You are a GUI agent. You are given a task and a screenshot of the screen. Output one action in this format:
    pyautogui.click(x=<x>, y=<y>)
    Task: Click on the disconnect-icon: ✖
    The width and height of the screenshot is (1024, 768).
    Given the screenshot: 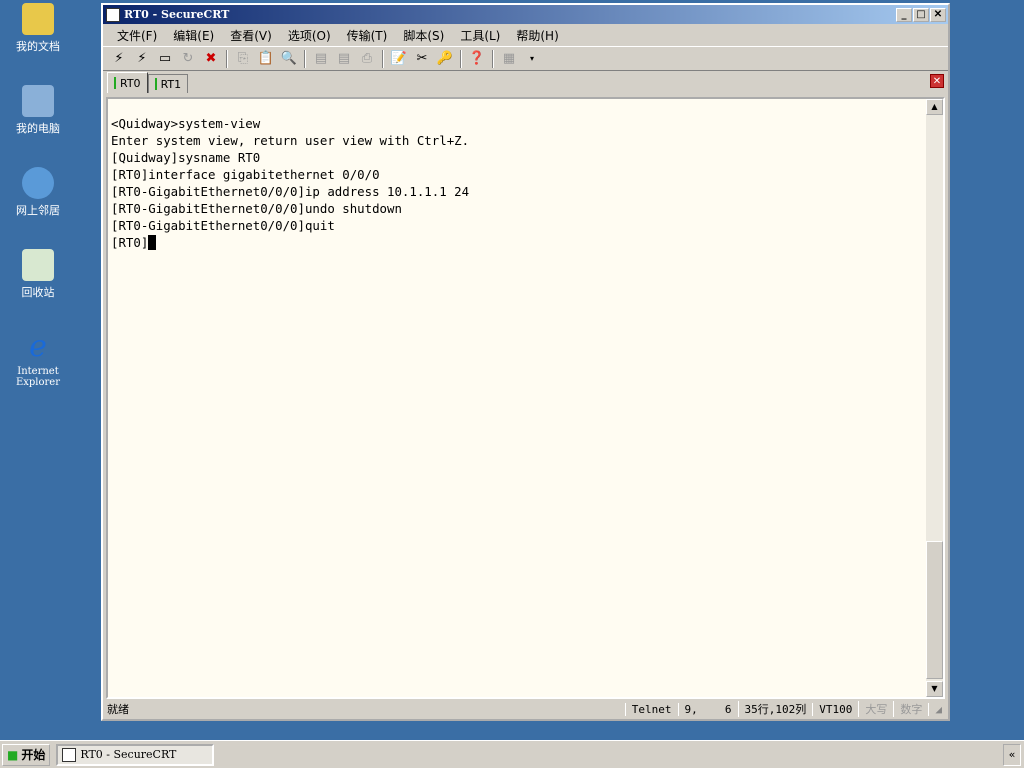 What is the action you would take?
    pyautogui.click(x=211, y=59)
    